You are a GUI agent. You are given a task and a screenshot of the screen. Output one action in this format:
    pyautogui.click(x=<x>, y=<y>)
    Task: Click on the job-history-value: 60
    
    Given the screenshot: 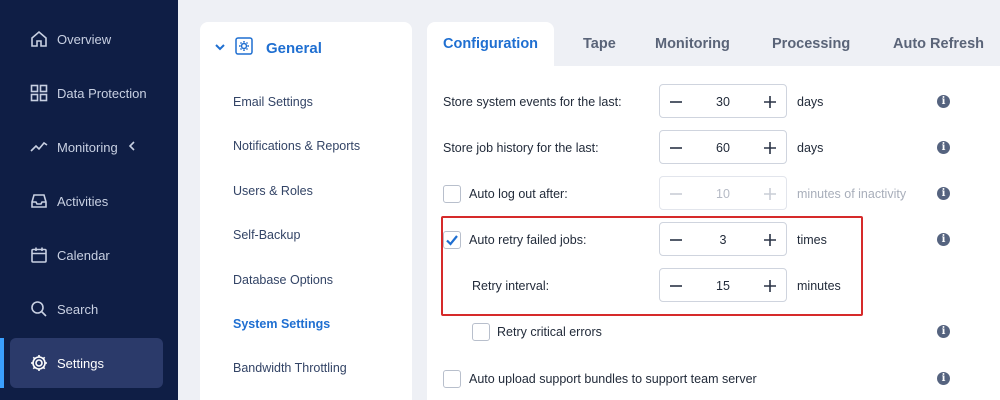 What is the action you would take?
    pyautogui.click(x=723, y=148)
    